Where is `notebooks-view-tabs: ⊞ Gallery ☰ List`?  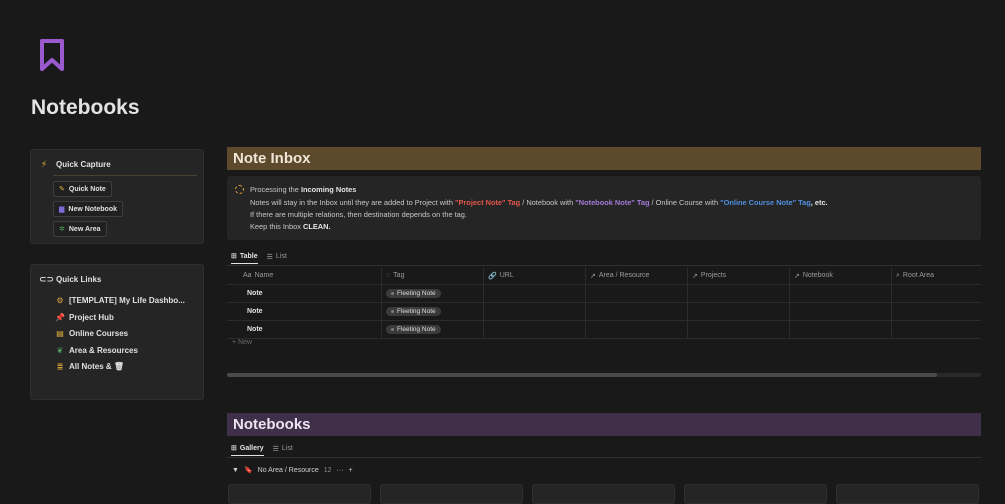
notebooks-view-tabs: ⊞ Gallery ☰ List is located at coordinates (262, 450).